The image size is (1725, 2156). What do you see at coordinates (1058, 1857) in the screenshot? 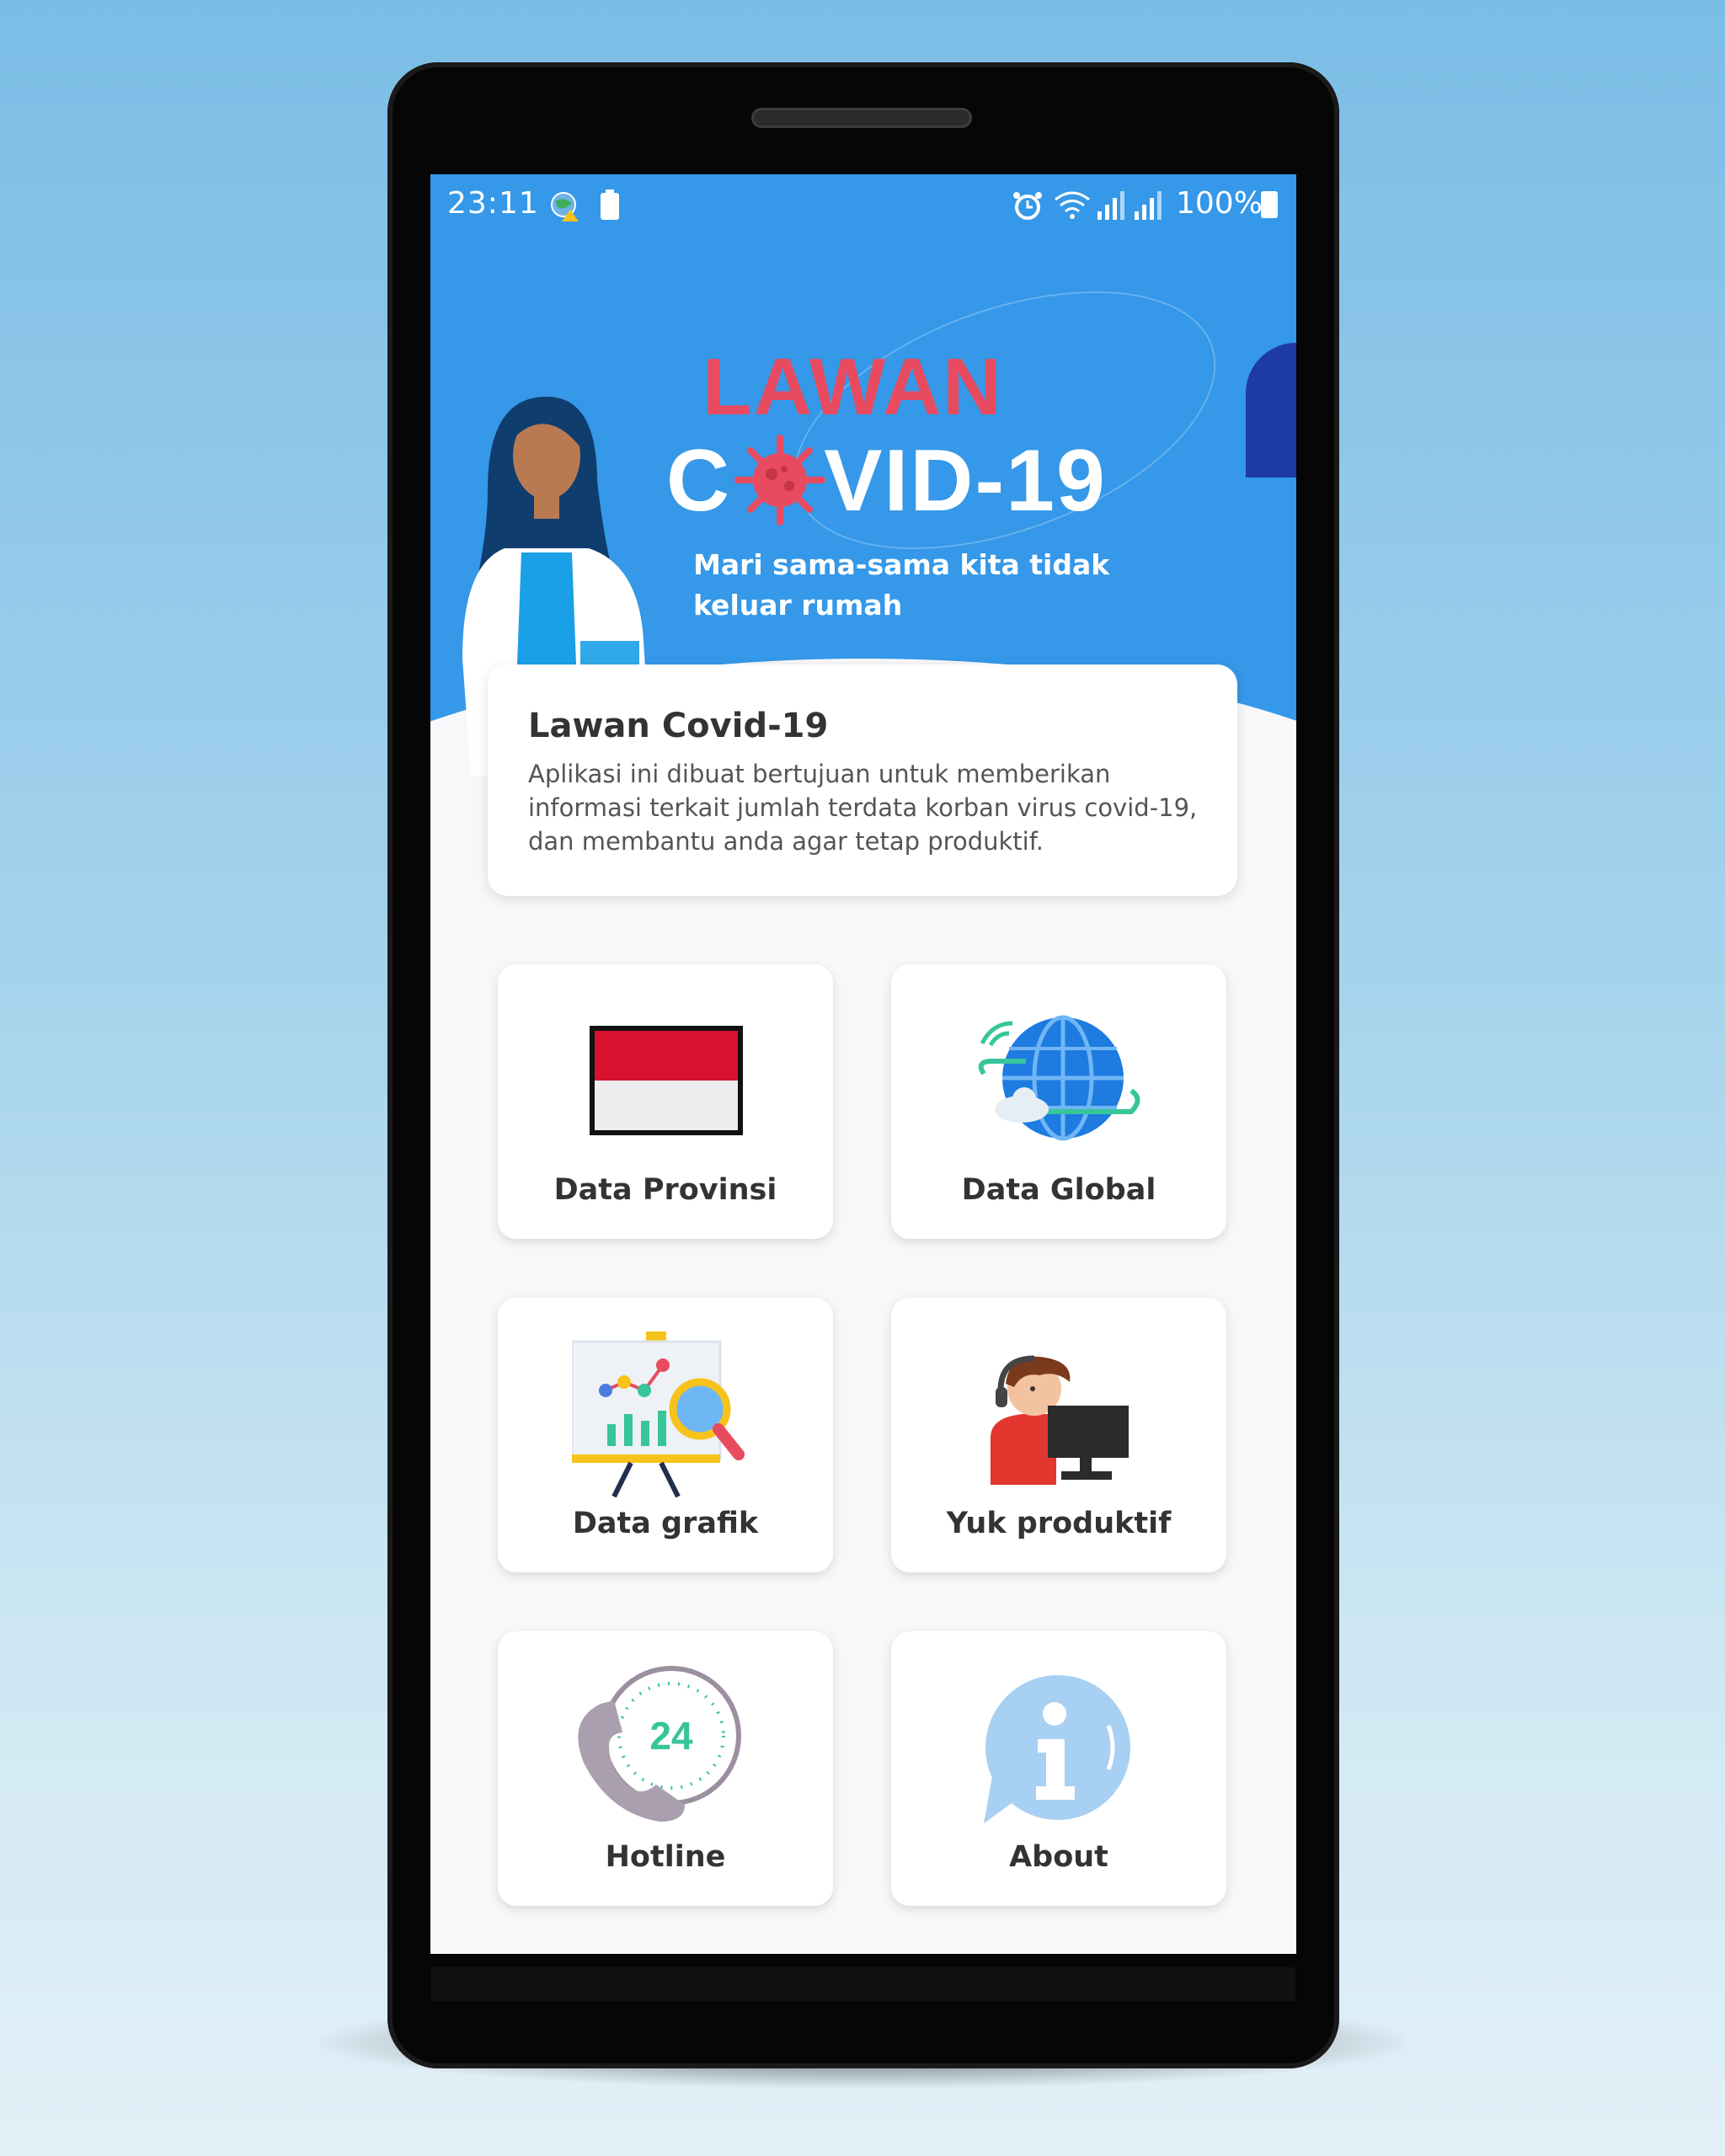
I see `menu-label: About` at bounding box center [1058, 1857].